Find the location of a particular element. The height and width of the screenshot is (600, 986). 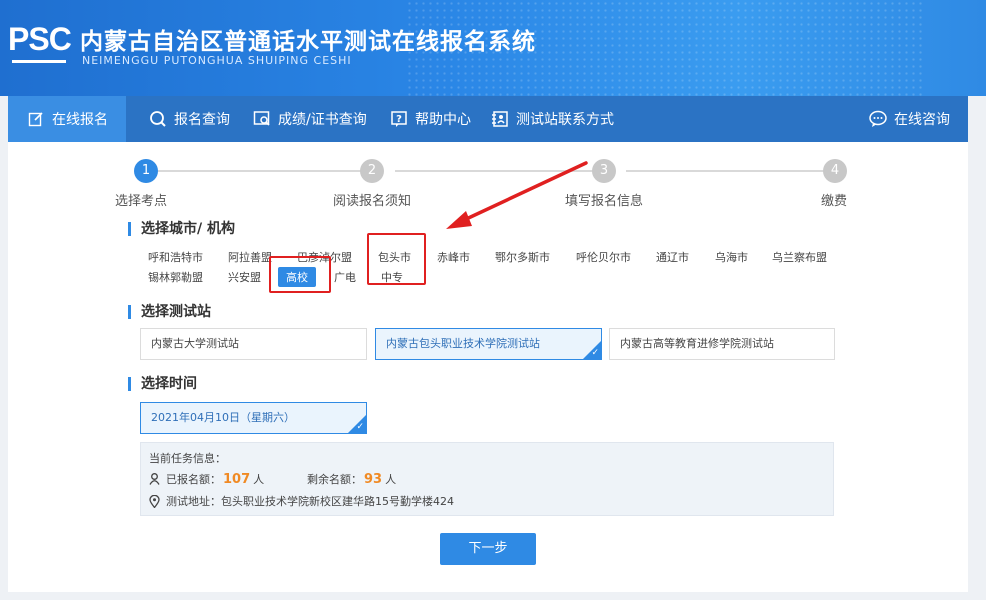

nav-registration-query: 报名查询 is located at coordinates (189, 119).